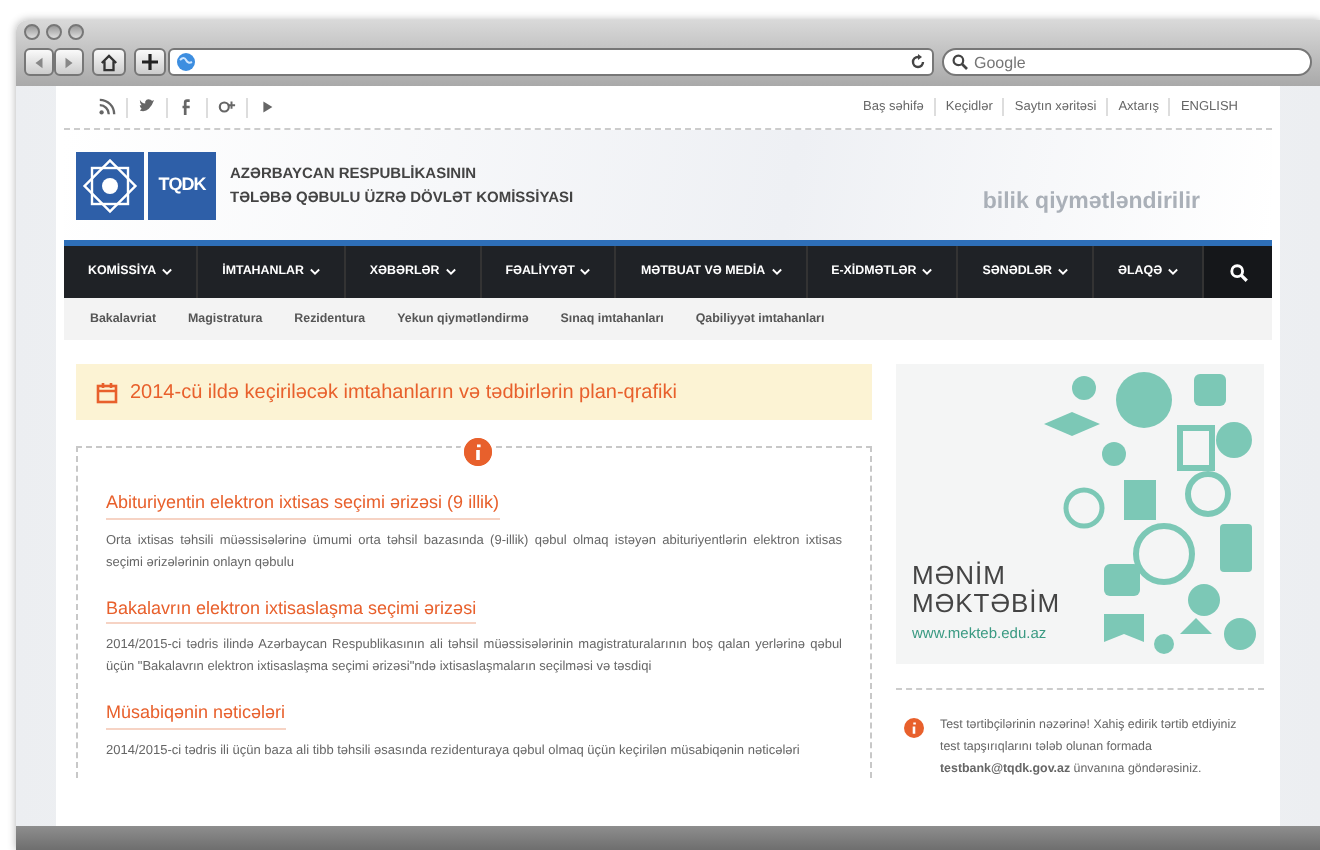 This screenshot has width=1320, height=850. What do you see at coordinates (32, 32) in the screenshot?
I see `close-button` at bounding box center [32, 32].